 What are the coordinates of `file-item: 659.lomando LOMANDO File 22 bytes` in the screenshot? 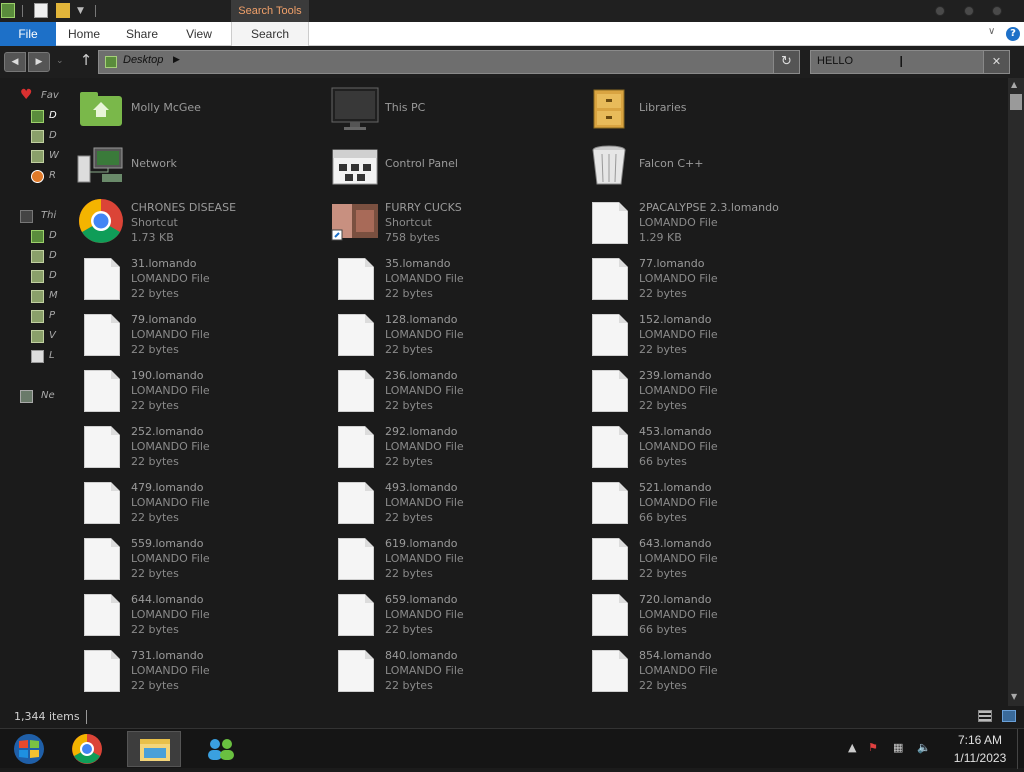 It's located at (441, 613).